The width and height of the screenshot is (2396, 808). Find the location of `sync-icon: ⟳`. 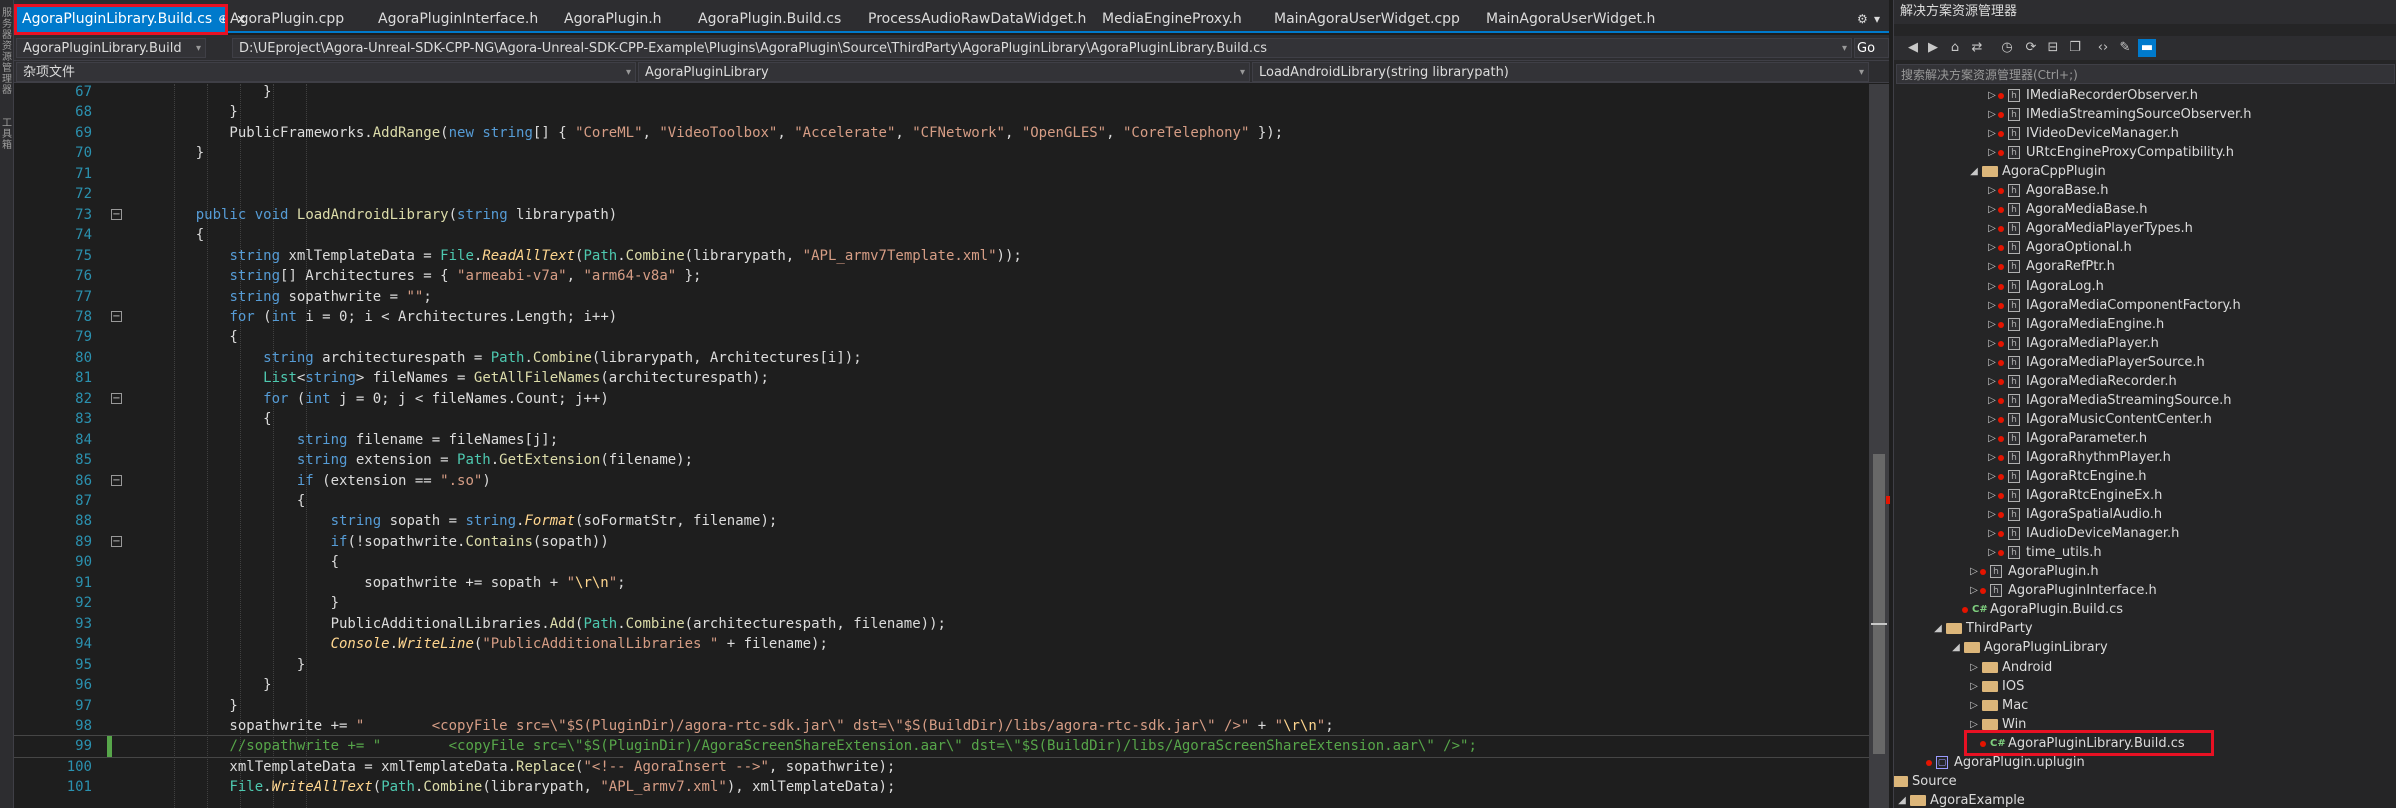

sync-icon: ⟳ is located at coordinates (2031, 48).